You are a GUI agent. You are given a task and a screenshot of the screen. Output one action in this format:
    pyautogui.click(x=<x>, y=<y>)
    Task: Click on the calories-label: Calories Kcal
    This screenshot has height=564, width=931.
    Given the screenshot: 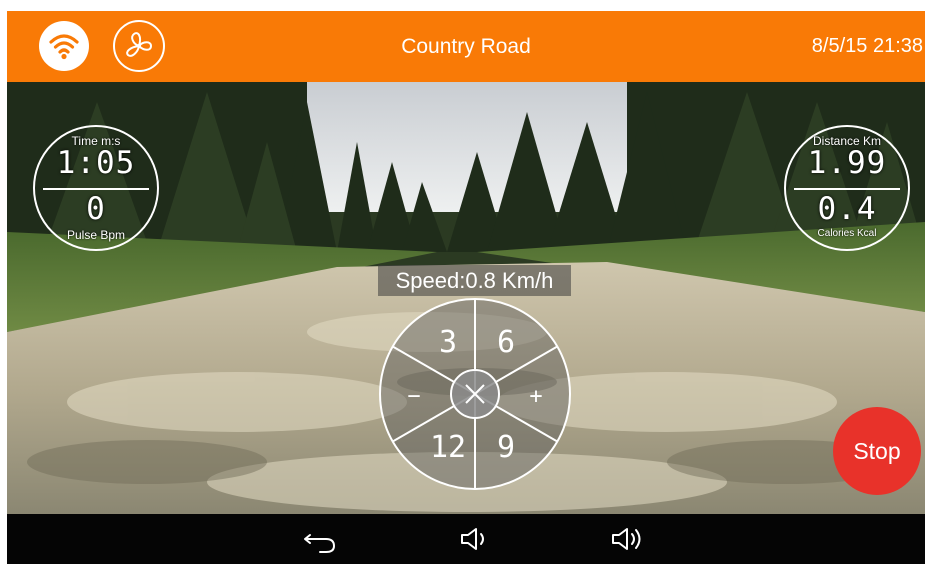 What is the action you would take?
    pyautogui.click(x=847, y=233)
    